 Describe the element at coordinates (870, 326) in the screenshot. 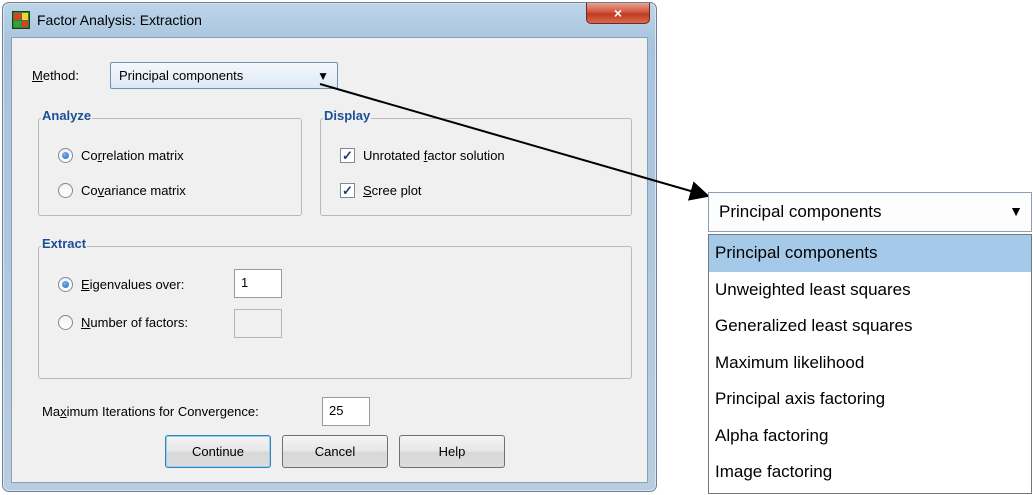

I see `dropdown-option: Generalized least squares` at that location.